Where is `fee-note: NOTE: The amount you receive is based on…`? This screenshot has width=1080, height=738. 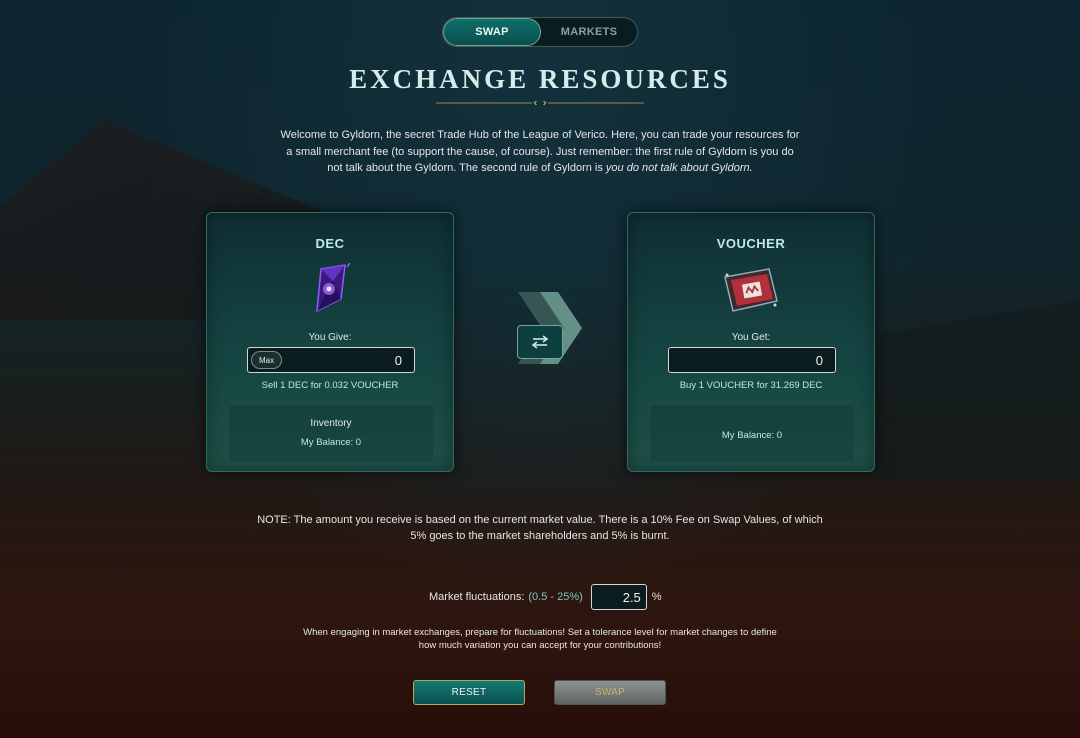
fee-note: NOTE: The amount you receive is based on… is located at coordinates (540, 528).